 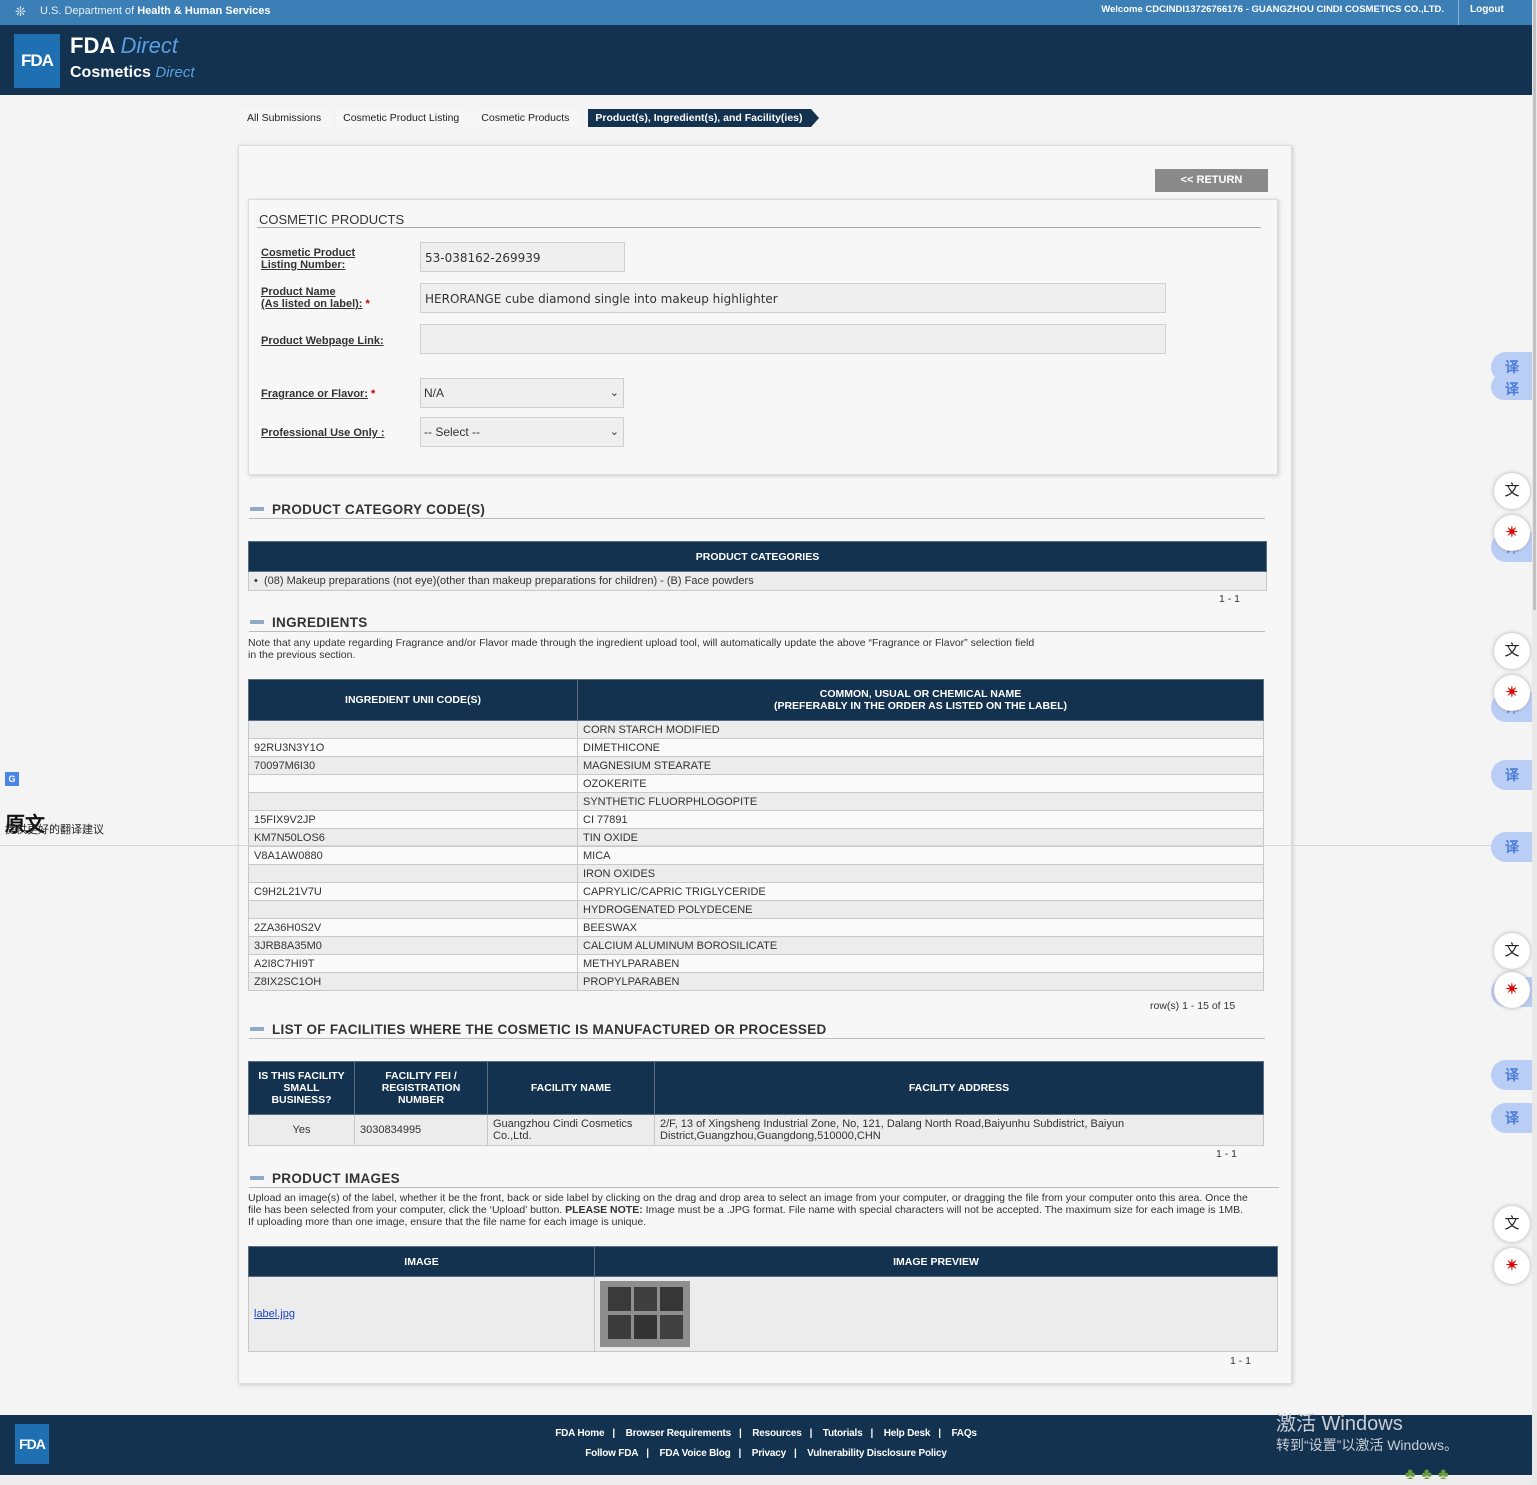 What do you see at coordinates (12, 779) in the screenshot?
I see `translate-icon: G` at bounding box center [12, 779].